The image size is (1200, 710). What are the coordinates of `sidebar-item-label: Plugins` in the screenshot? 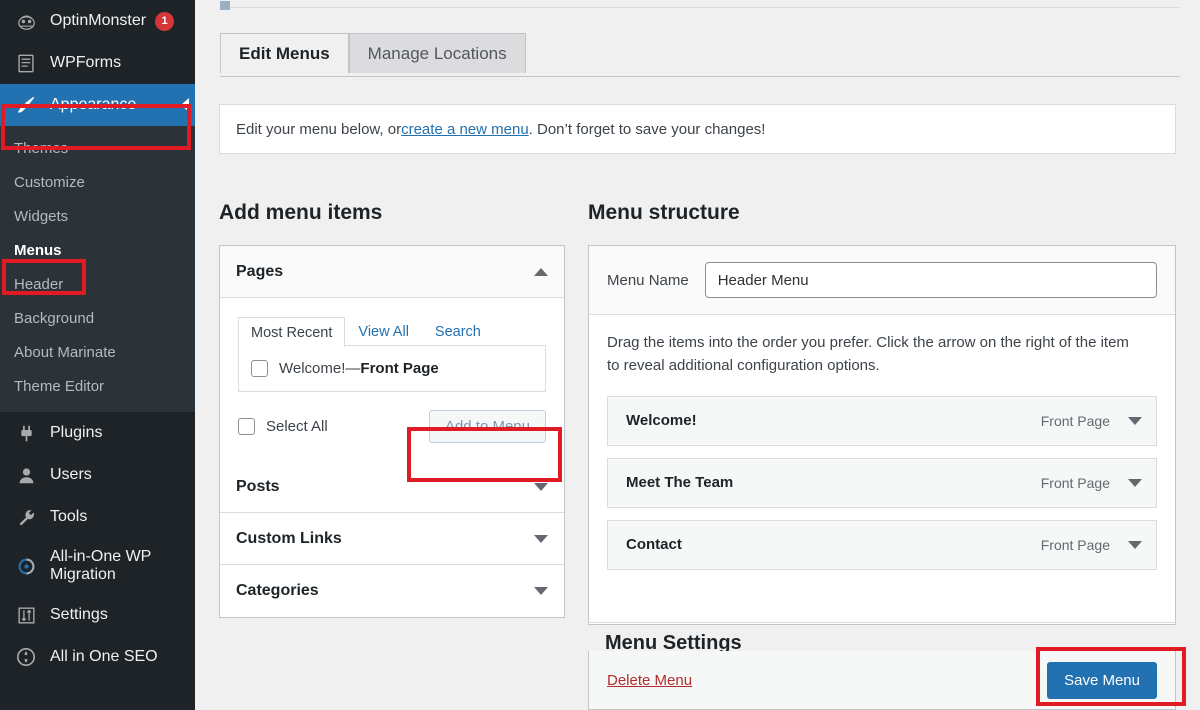 It's located at (76, 432).